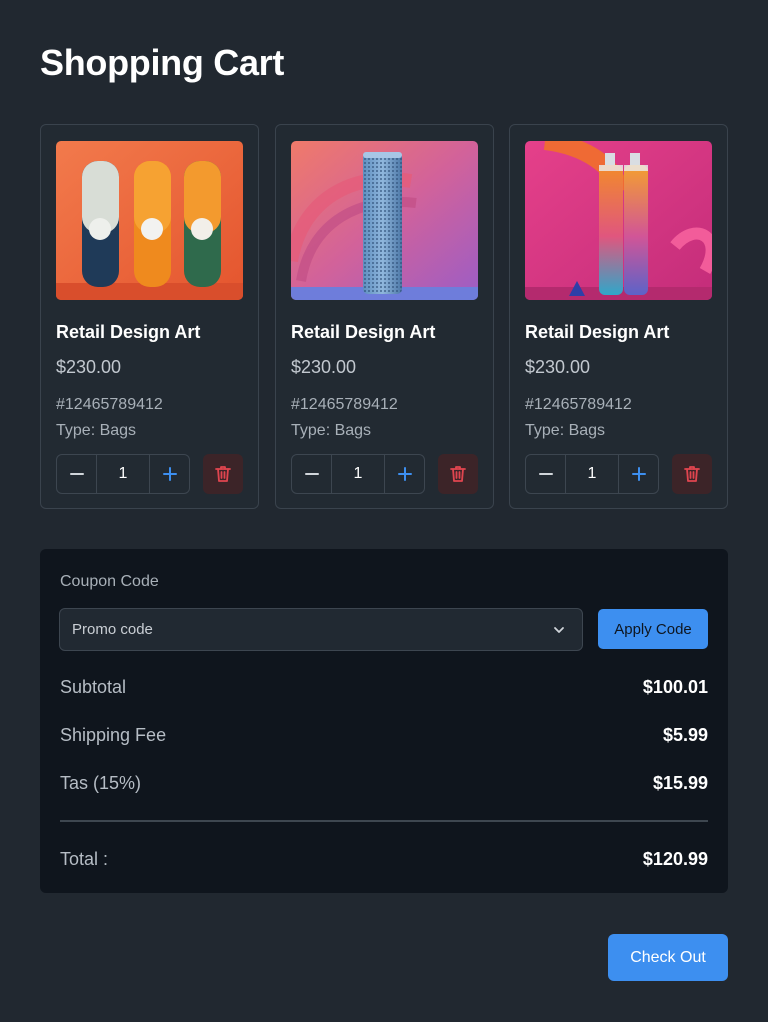 This screenshot has height=1022, width=768. What do you see at coordinates (84, 859) in the screenshot?
I see `total-label: Total :` at bounding box center [84, 859].